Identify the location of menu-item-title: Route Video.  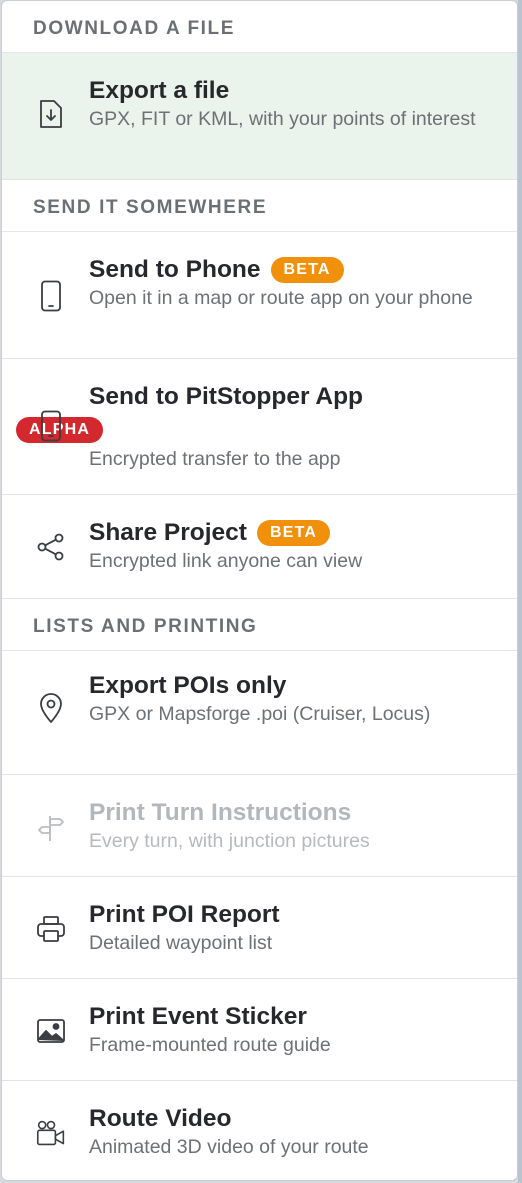
(160, 1118).